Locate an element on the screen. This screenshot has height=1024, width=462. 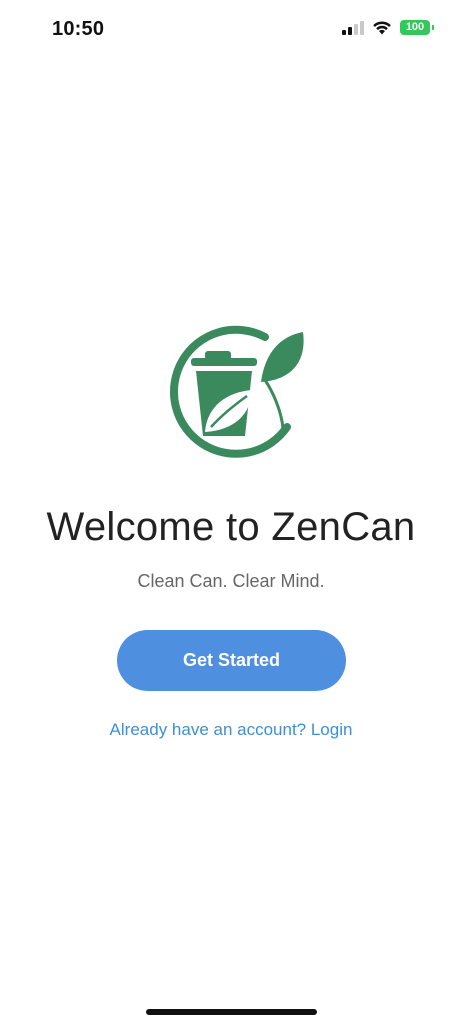
battery-icon: 100 is located at coordinates (417, 27).